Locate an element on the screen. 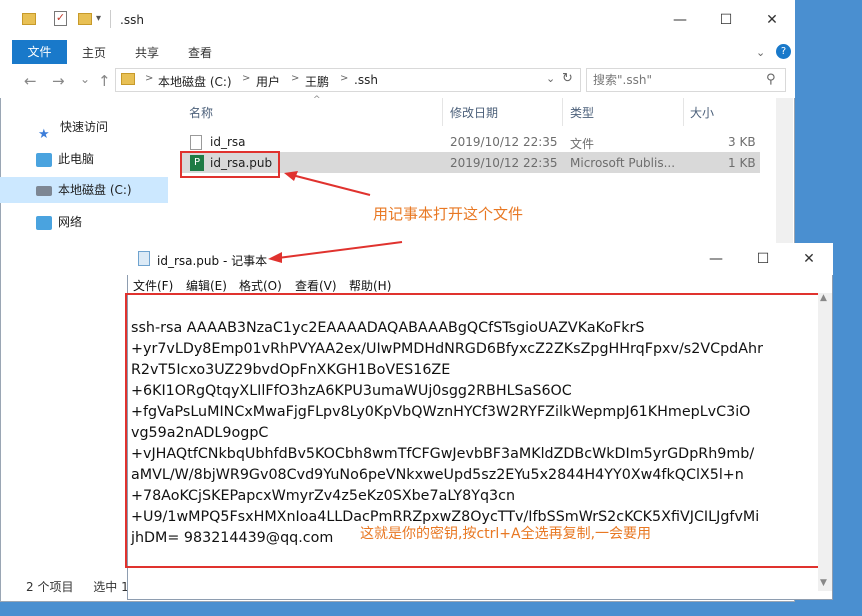  sidebar-item-label: 此电脑 is located at coordinates (76, 159).